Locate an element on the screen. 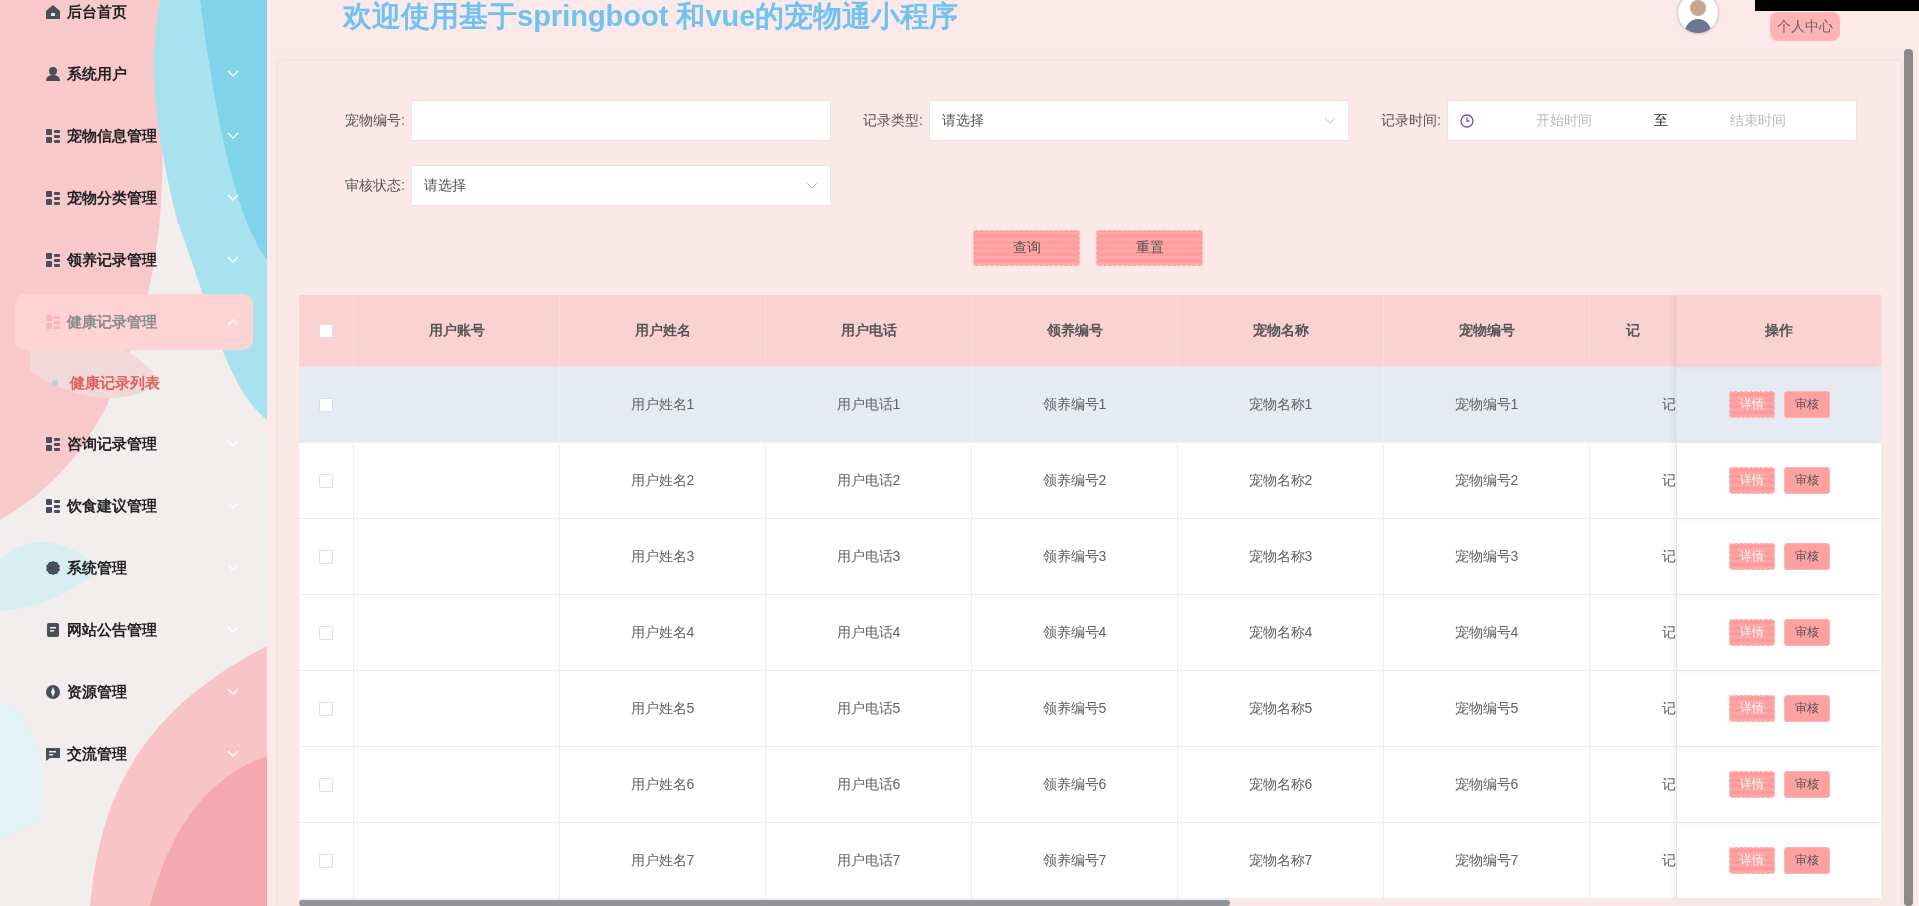 The image size is (1919, 906). sidebar-item: 后台首页 is located at coordinates (134, 20).